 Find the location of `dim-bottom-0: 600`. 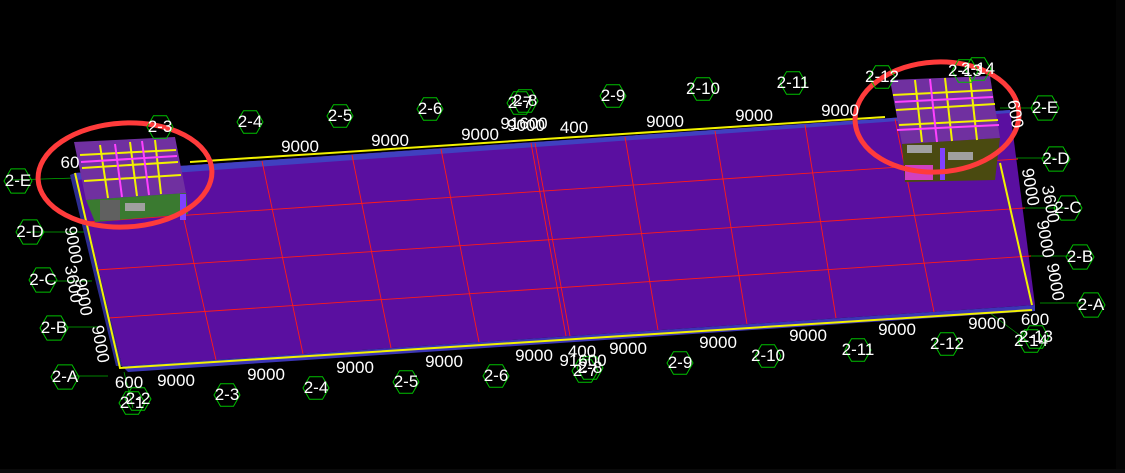

dim-bottom-0: 600 is located at coordinates (129, 382).